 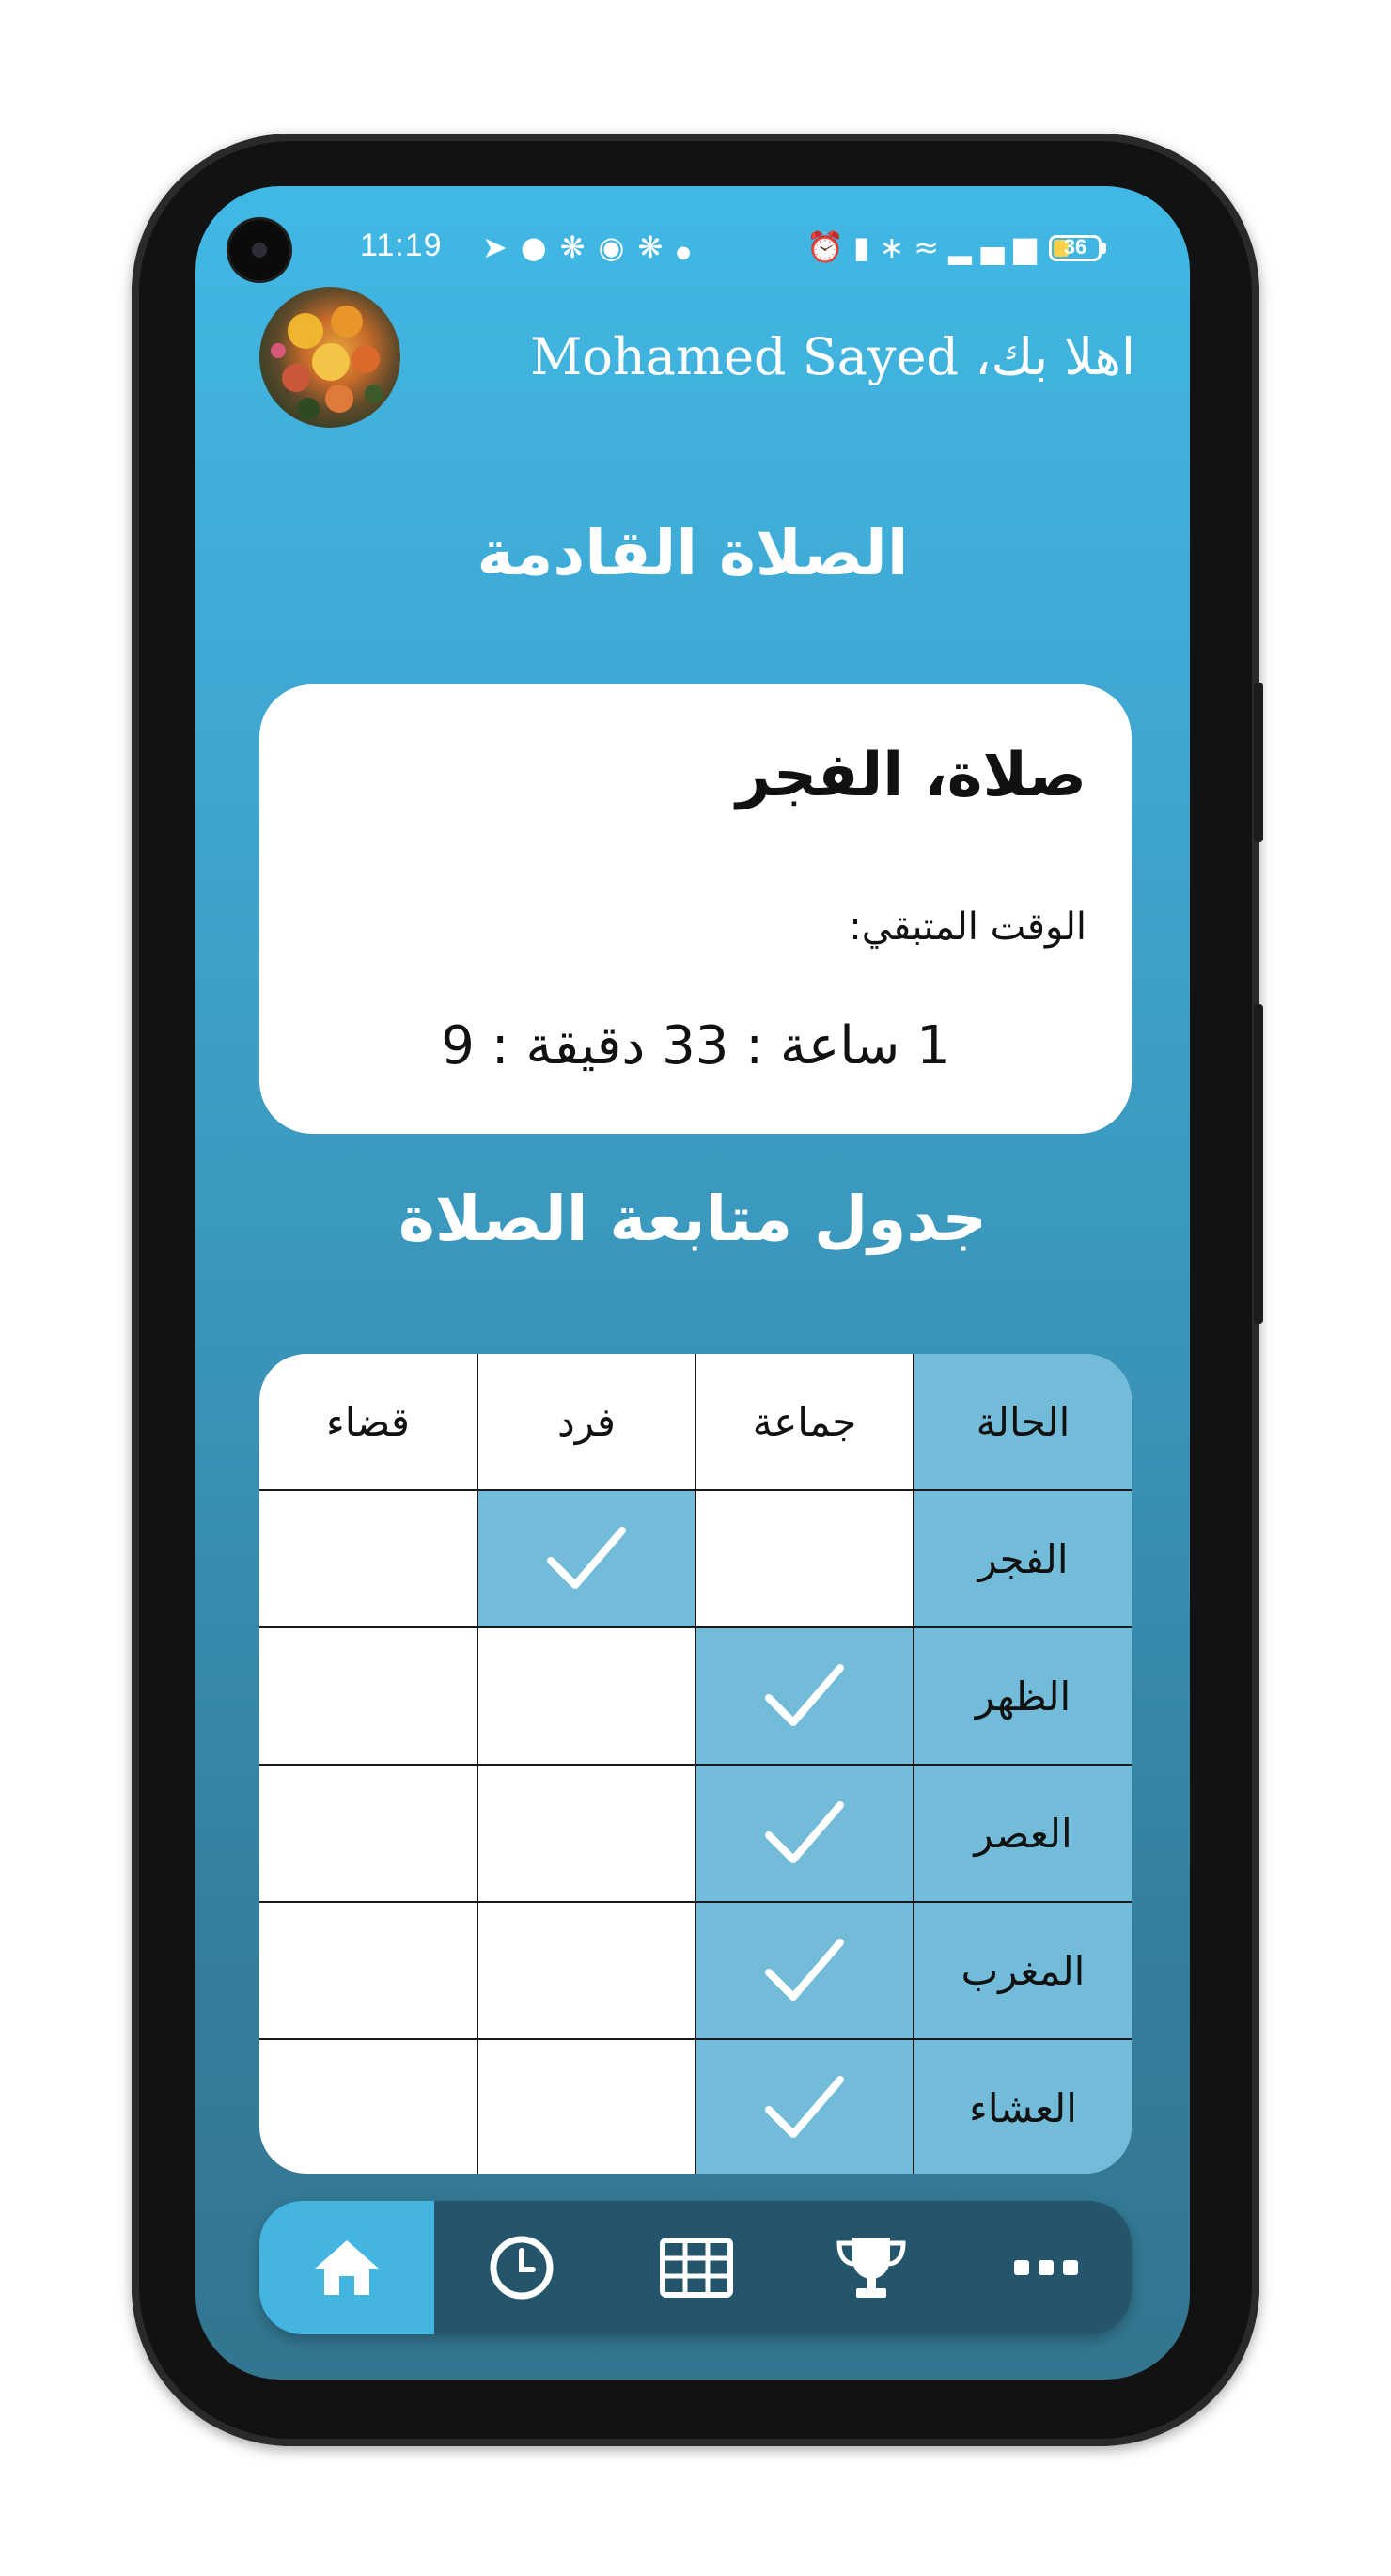 What do you see at coordinates (696, 1046) in the screenshot?
I see `countdown-timer: 1 ساعة : 33 دقيقة : 9` at bounding box center [696, 1046].